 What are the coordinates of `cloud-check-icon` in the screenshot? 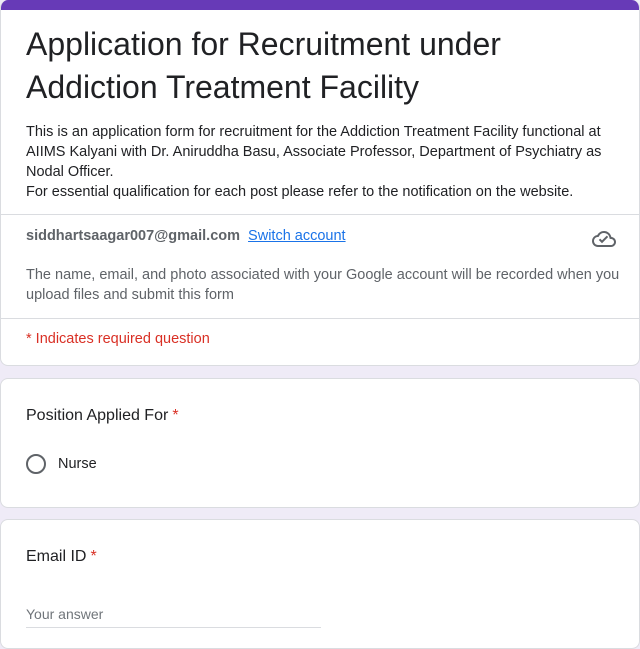 It's located at (604, 239).